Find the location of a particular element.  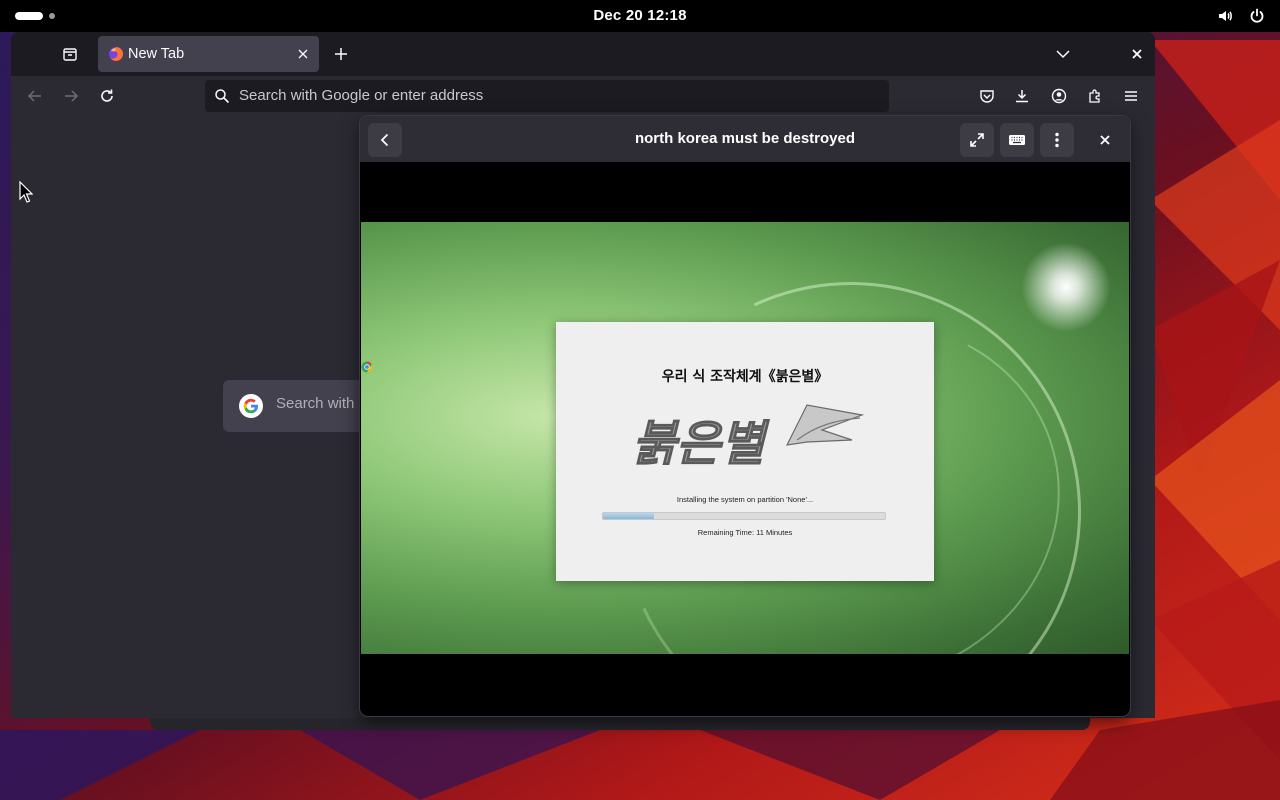

url-bar-placeholder: Search with Google or enter address is located at coordinates (361, 95).